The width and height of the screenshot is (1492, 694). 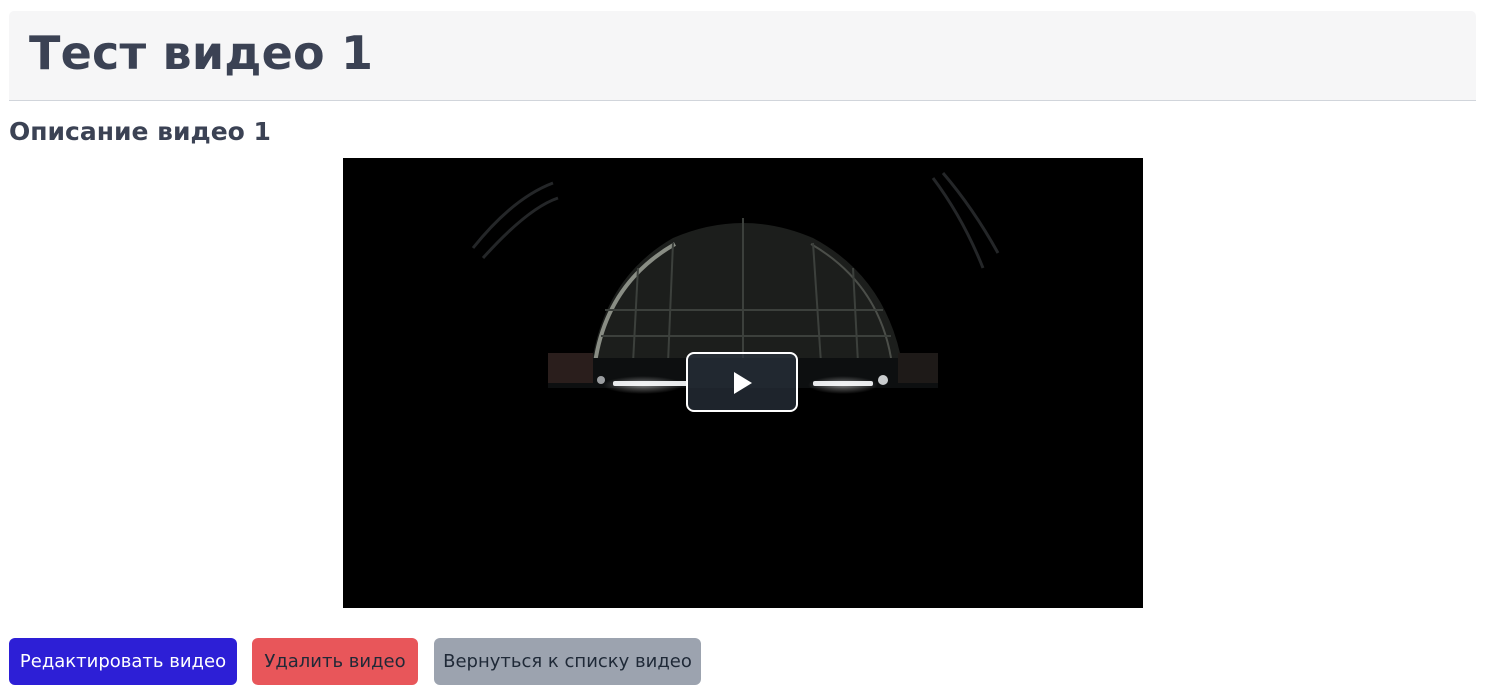 I want to click on play-icon, so click(x=743, y=383).